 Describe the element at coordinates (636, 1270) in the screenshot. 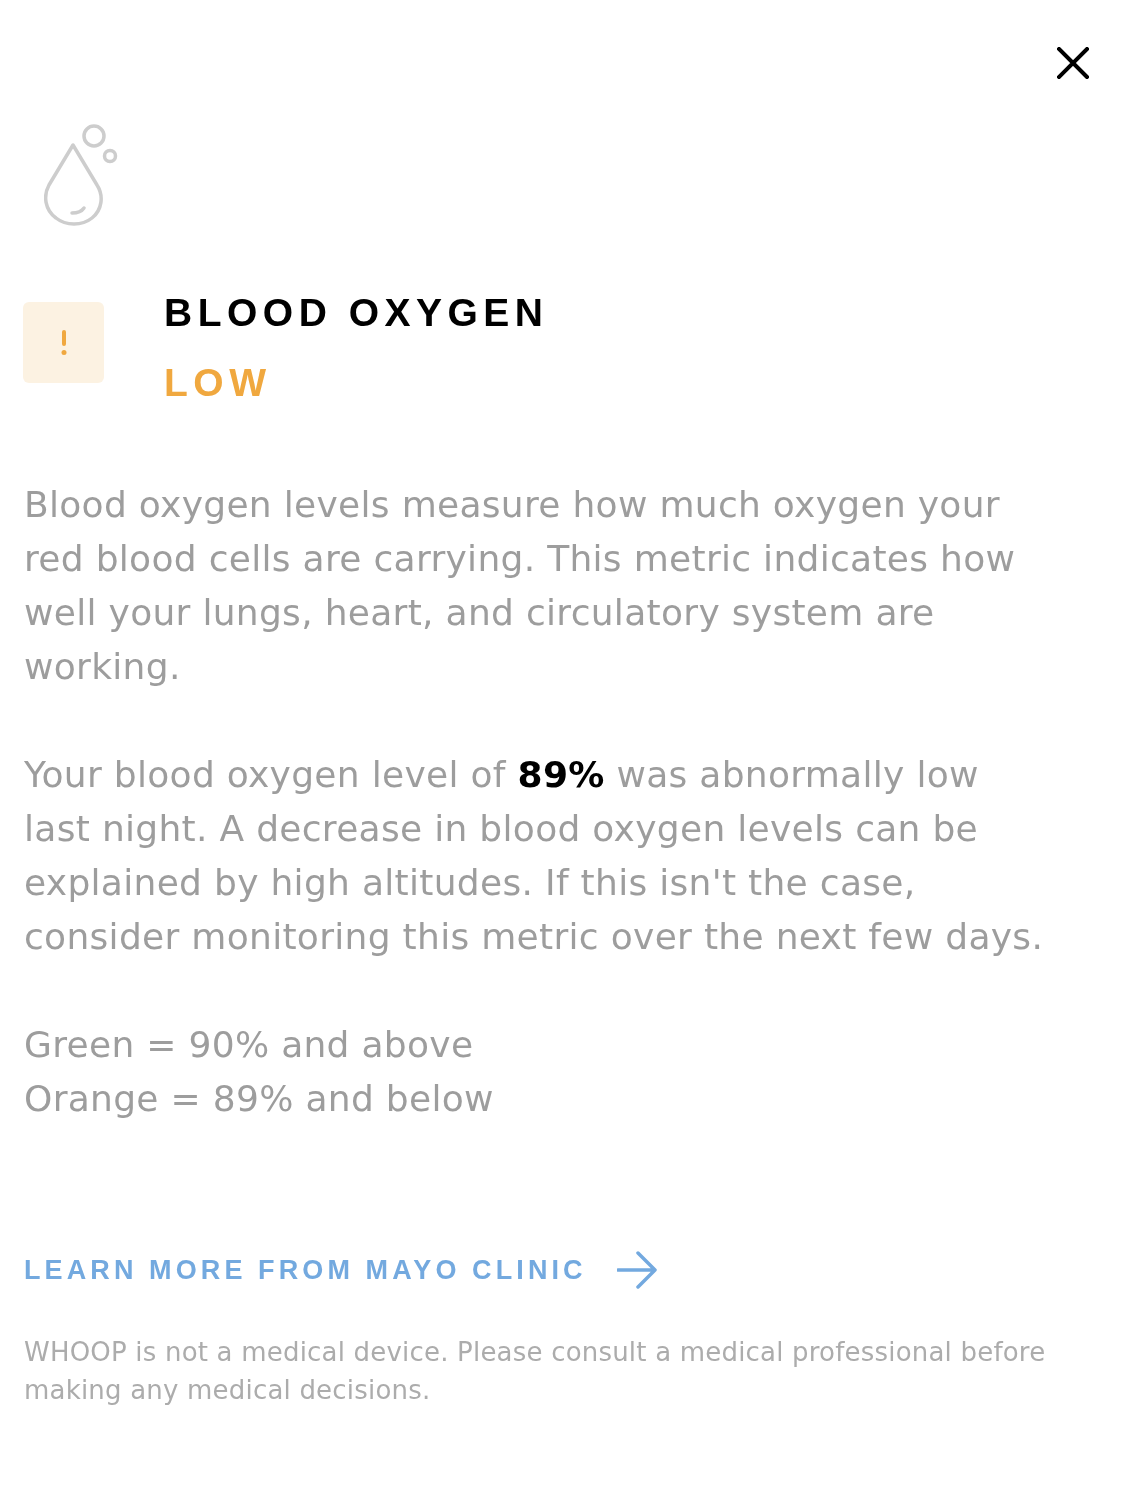

I see `arrow-right-icon` at that location.